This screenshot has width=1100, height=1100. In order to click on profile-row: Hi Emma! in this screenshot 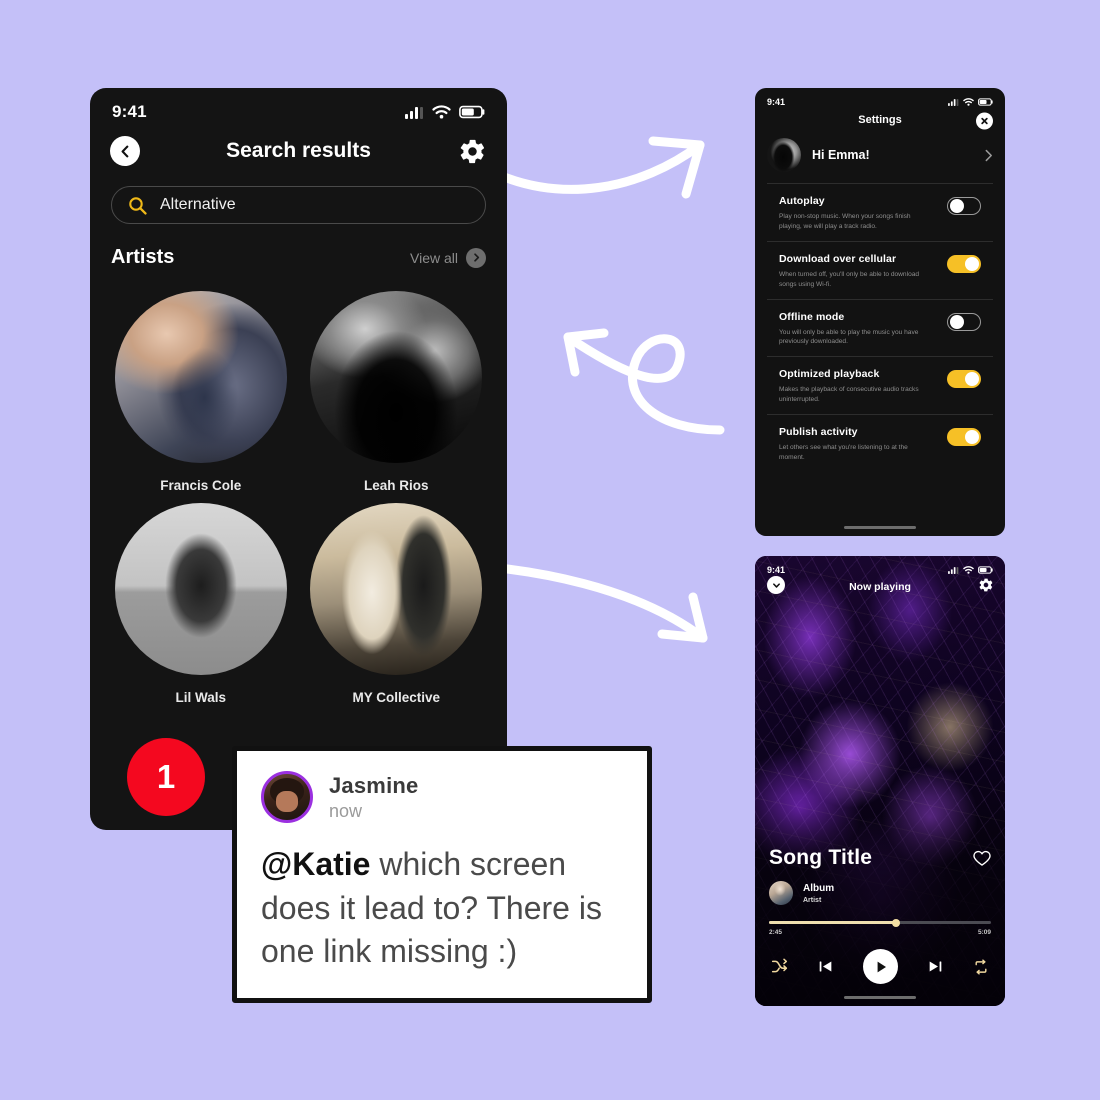, I will do `click(880, 157)`.